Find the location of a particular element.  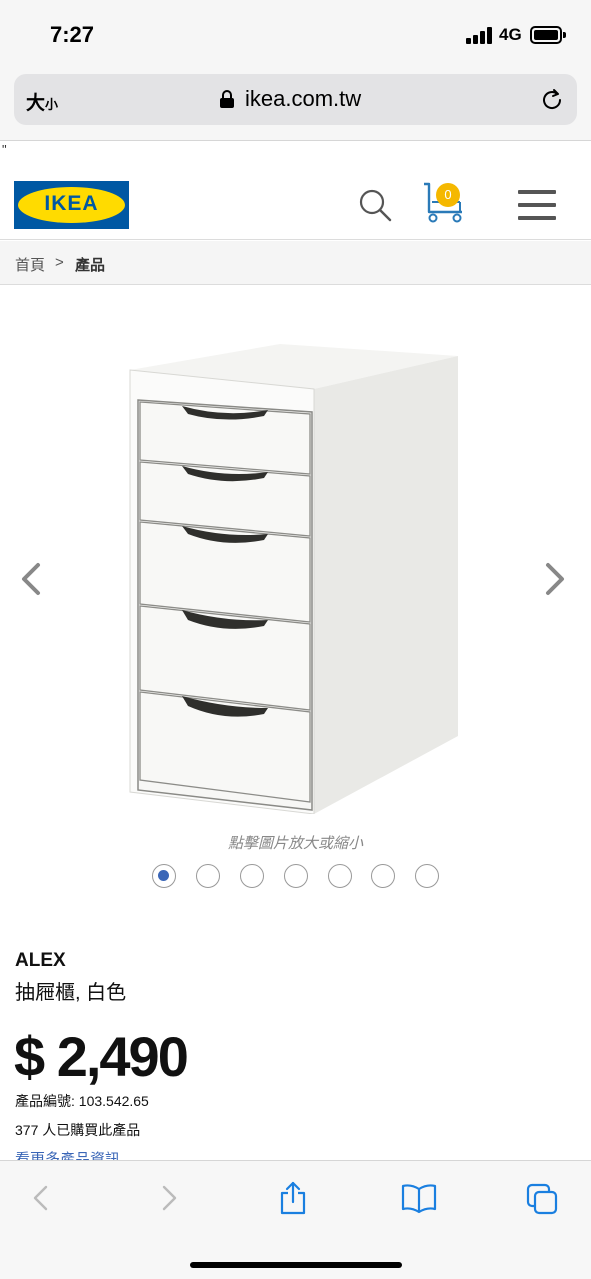

cart-count-badge: 0 is located at coordinates (448, 195).